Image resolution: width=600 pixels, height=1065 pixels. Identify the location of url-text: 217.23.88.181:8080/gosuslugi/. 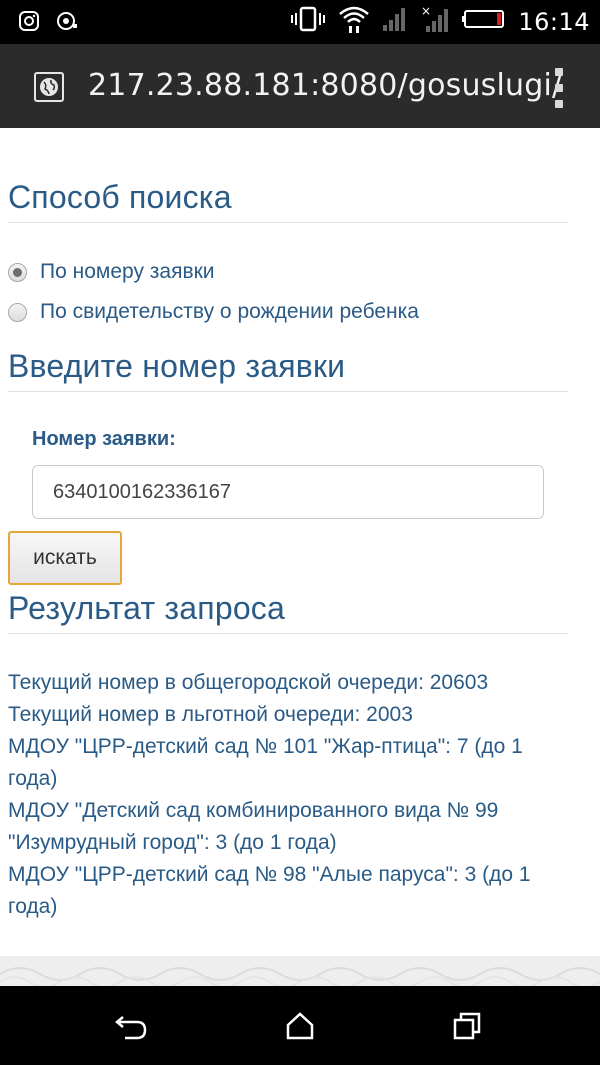
(325, 85).